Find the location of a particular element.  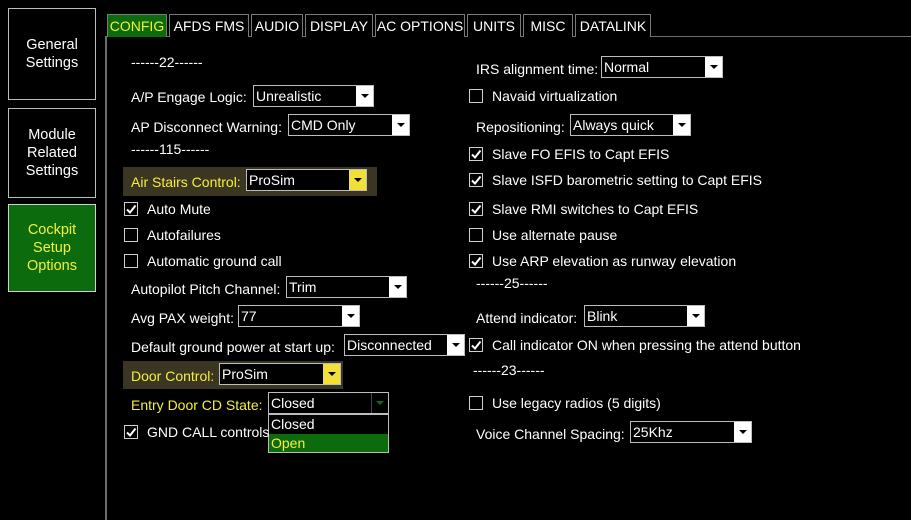

gnd-call-label: GND CALL controls is located at coordinates (208, 432).